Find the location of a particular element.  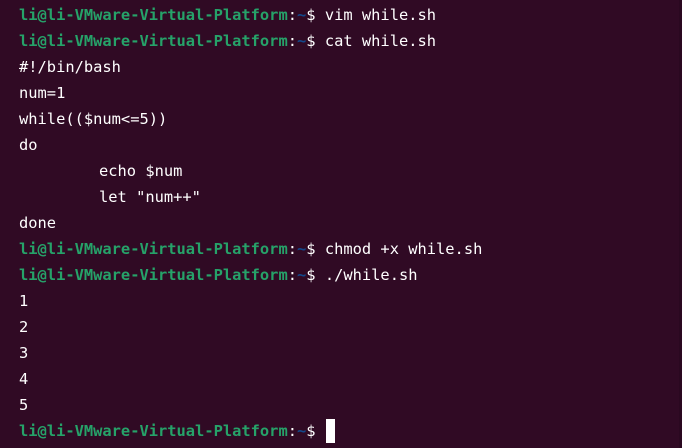

active-prompt-line: li@li-VMware-Virtual-Platform:~$ is located at coordinates (350, 431).